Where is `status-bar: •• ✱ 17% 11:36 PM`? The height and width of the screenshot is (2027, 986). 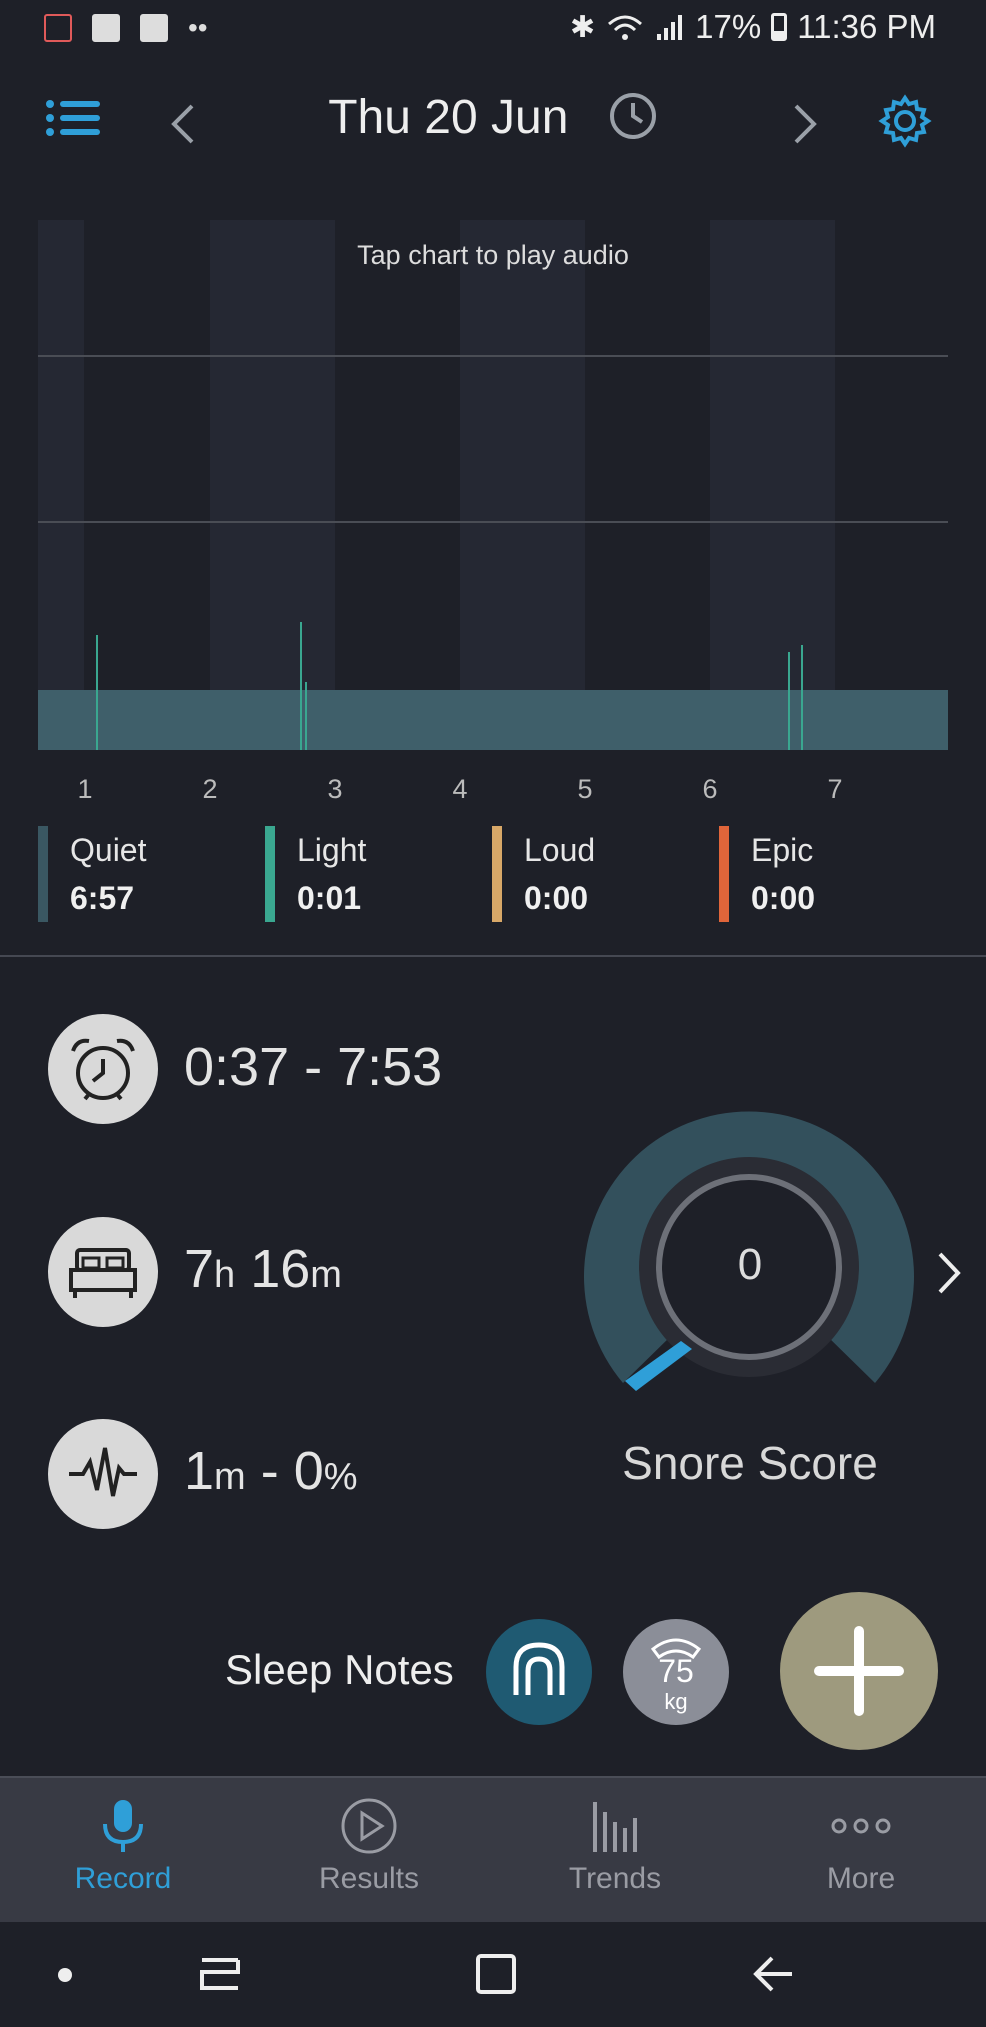
status-bar: •• ✱ 17% 11:36 PM is located at coordinates (493, 30).